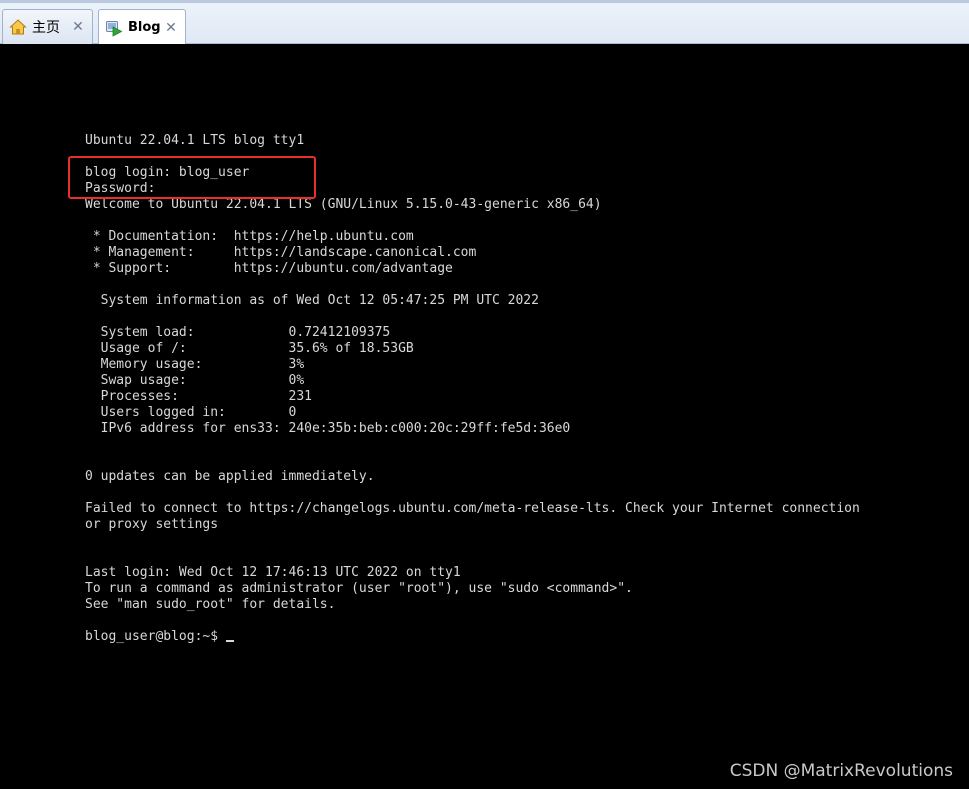 The image size is (969, 789). I want to click on terminal-line: See "man sudo_root" for details., so click(210, 604).